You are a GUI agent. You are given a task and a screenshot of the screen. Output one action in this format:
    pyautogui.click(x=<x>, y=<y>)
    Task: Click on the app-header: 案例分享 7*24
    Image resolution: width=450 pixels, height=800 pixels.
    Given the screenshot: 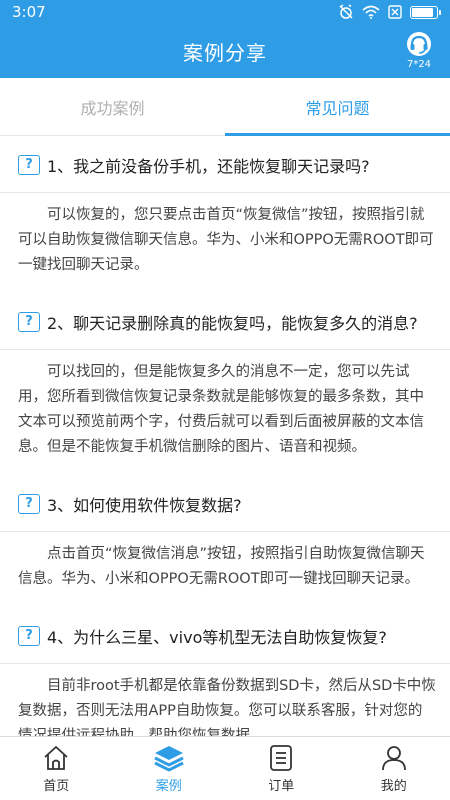 What is the action you would take?
    pyautogui.click(x=225, y=51)
    